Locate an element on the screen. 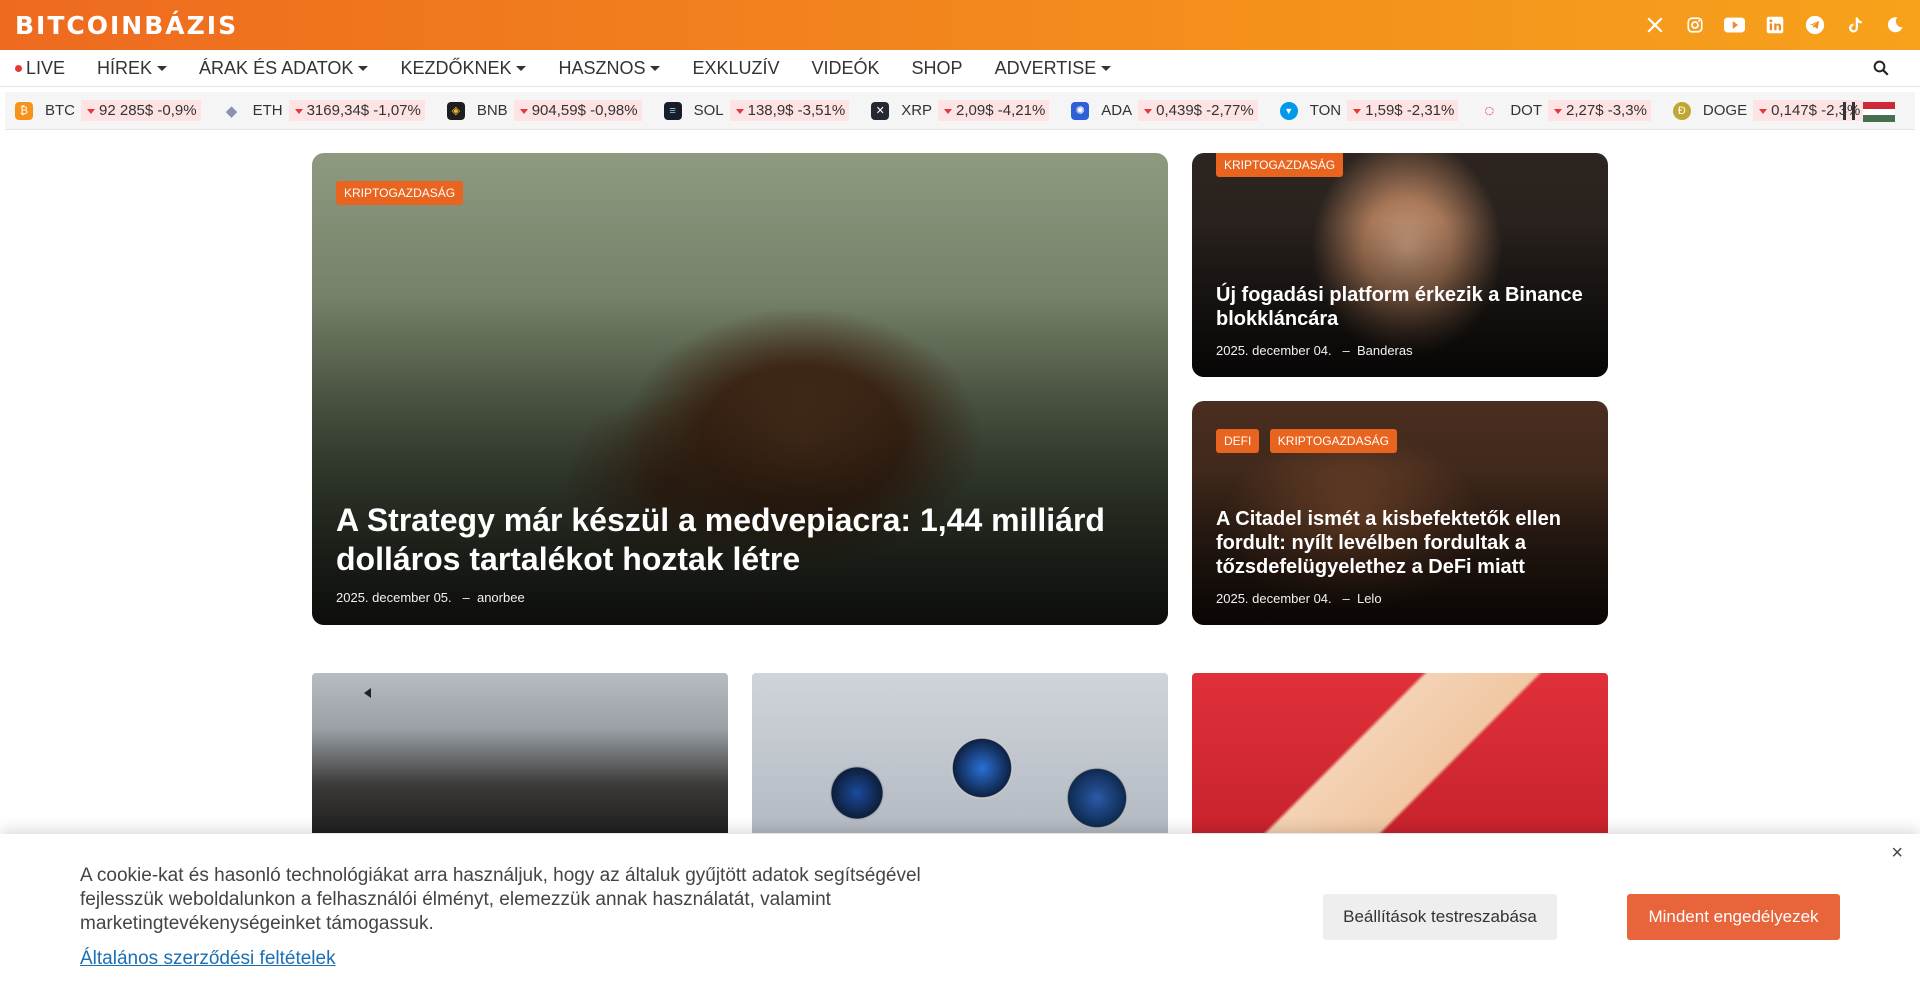  article-author: Lelo is located at coordinates (1369, 598).